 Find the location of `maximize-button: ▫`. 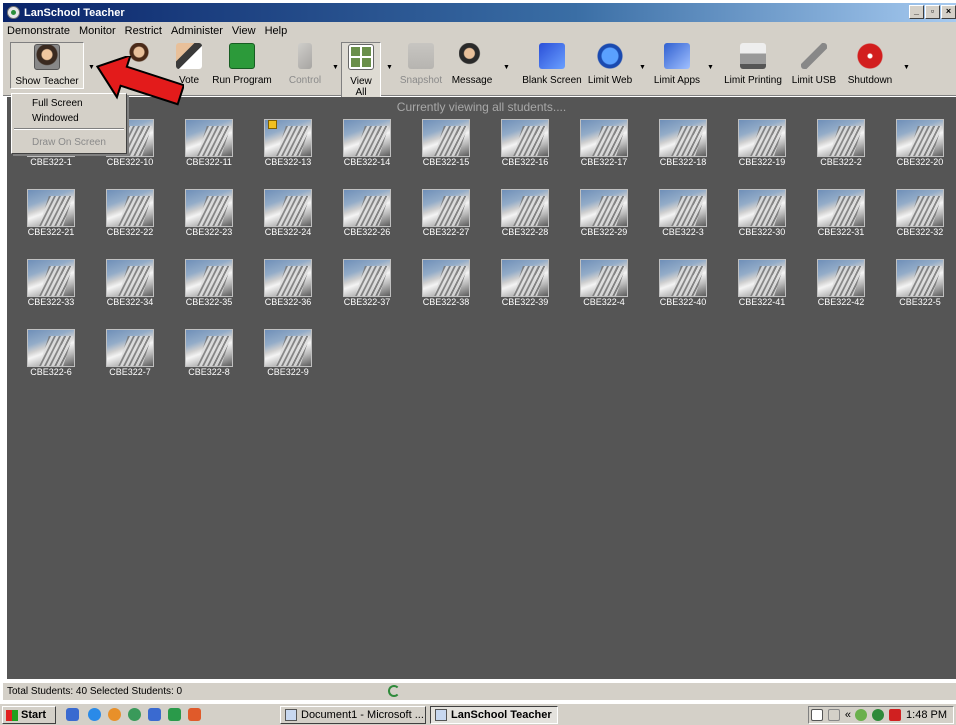

maximize-button: ▫ is located at coordinates (932, 12).